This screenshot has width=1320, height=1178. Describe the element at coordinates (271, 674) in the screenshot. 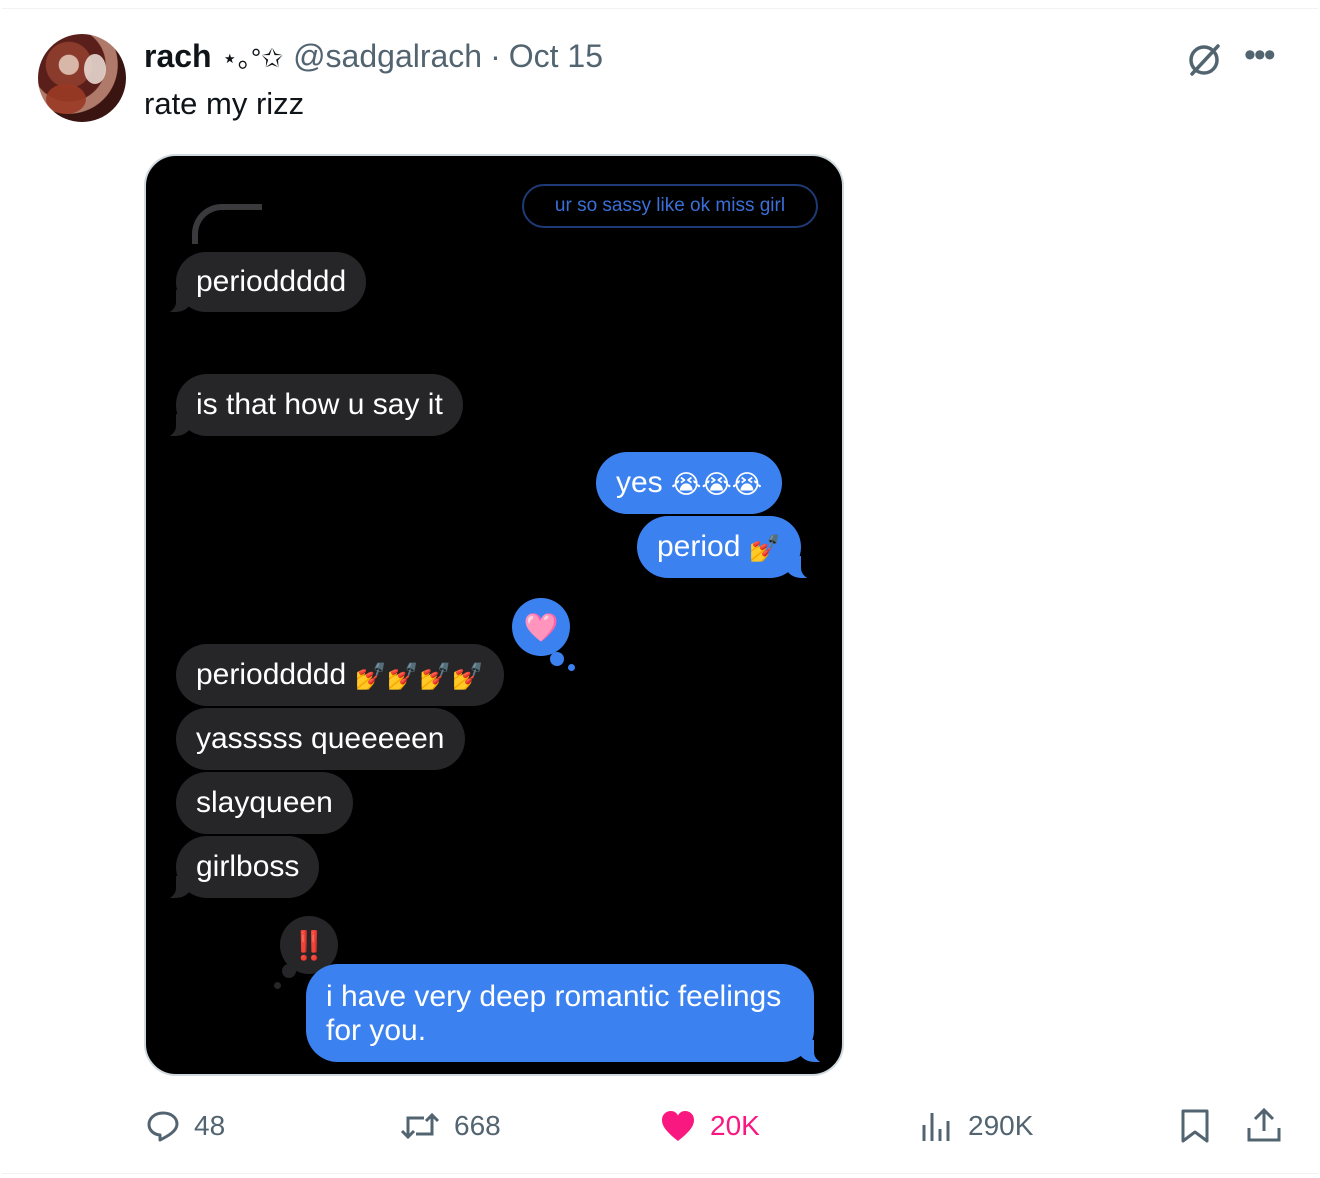

I see `message-text: perioddddd` at that location.